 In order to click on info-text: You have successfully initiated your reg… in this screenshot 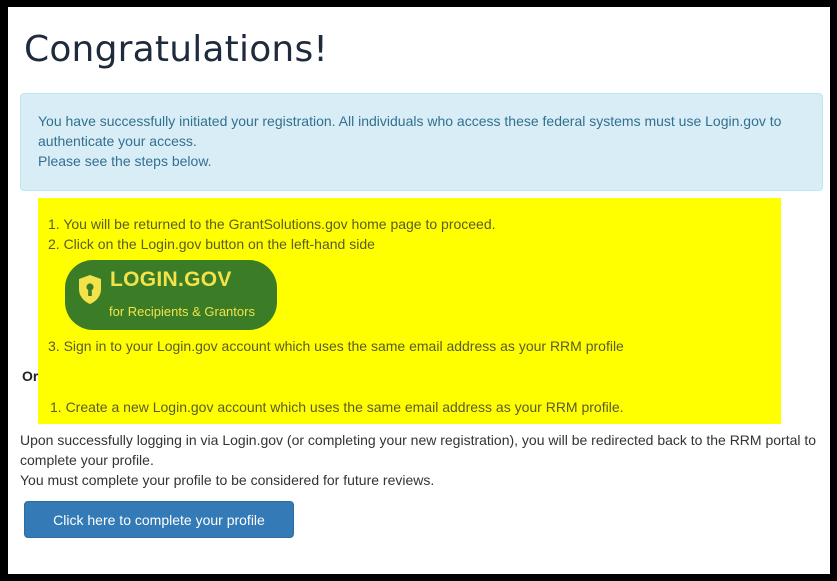, I will do `click(410, 131)`.